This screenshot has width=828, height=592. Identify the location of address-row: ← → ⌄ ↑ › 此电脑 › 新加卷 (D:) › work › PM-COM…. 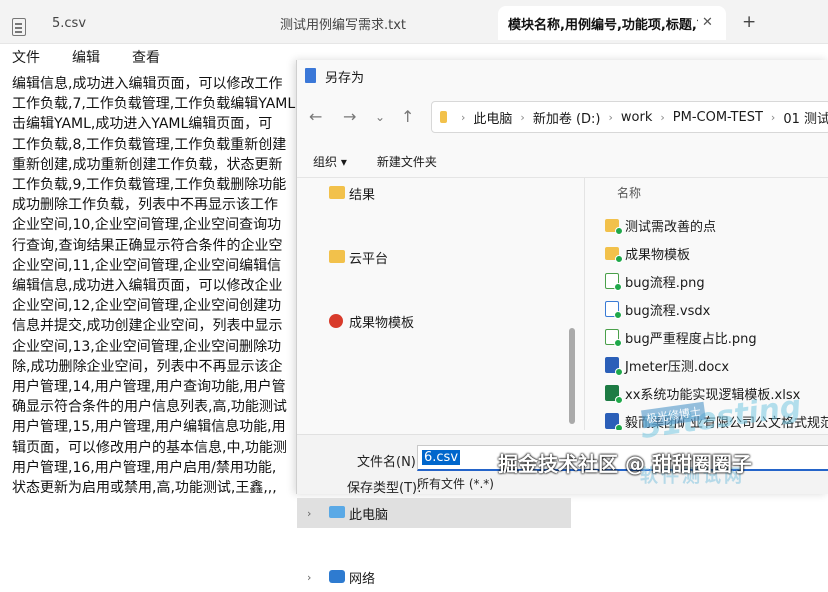
(562, 118).